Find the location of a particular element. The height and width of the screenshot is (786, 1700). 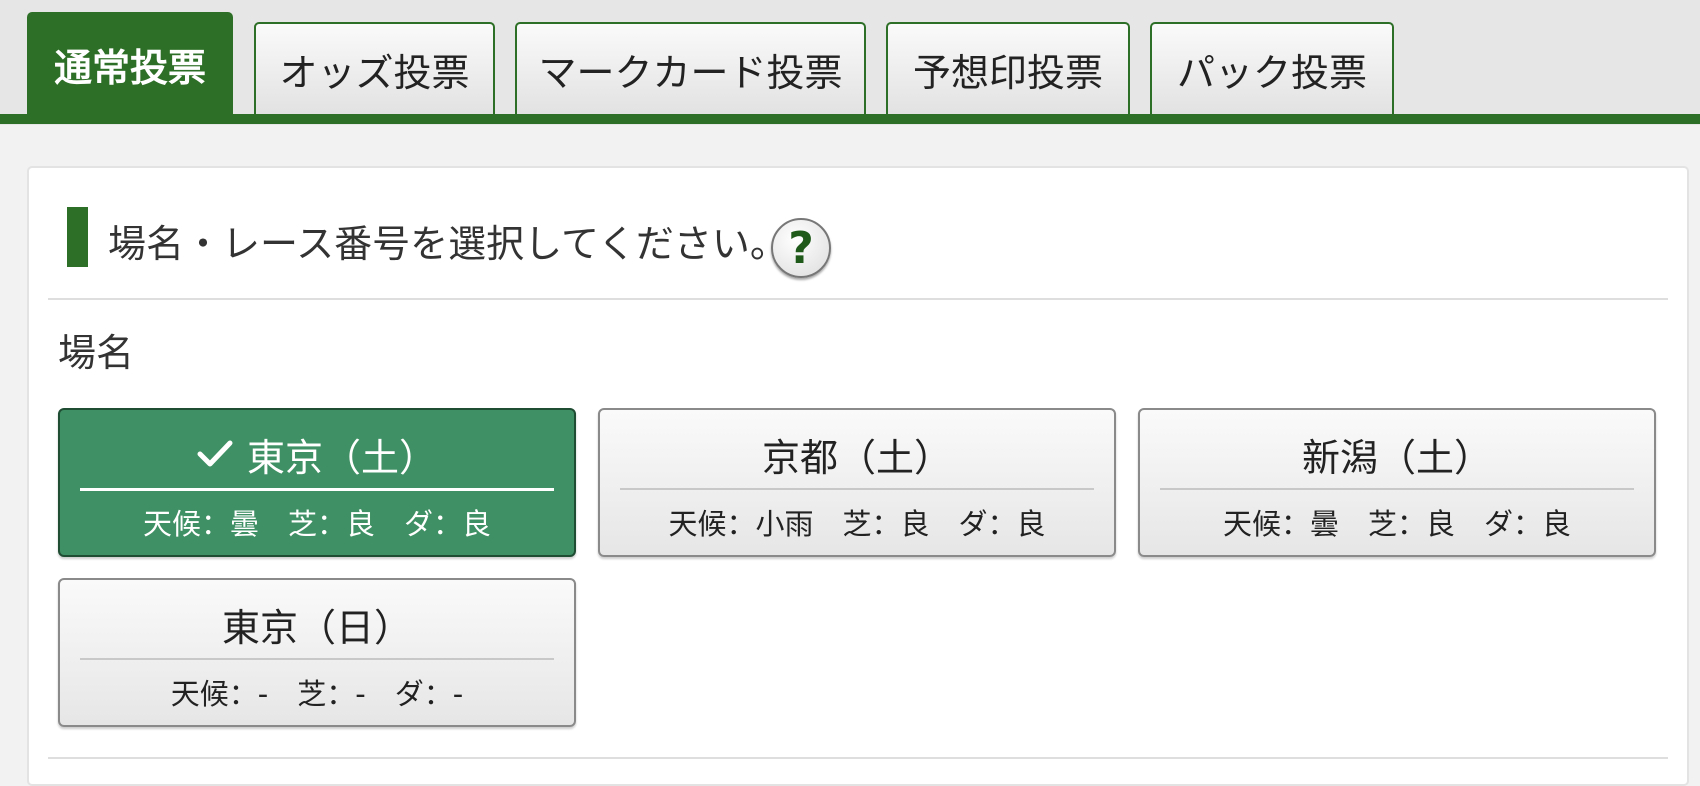

venue-weather: 天候：小雨 芝：良 ダ：良 is located at coordinates (857, 524).